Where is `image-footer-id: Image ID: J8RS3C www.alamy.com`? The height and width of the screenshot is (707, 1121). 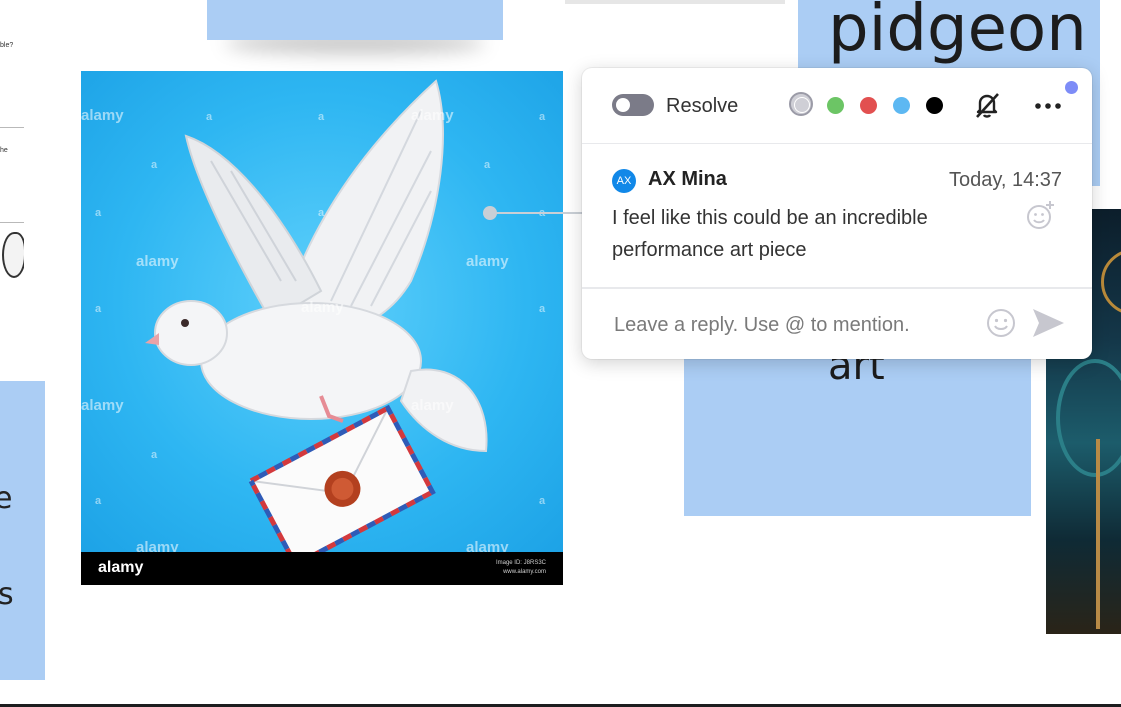
image-footer-id: Image ID: J8RS3C www.alamy.com is located at coordinates (521, 568).